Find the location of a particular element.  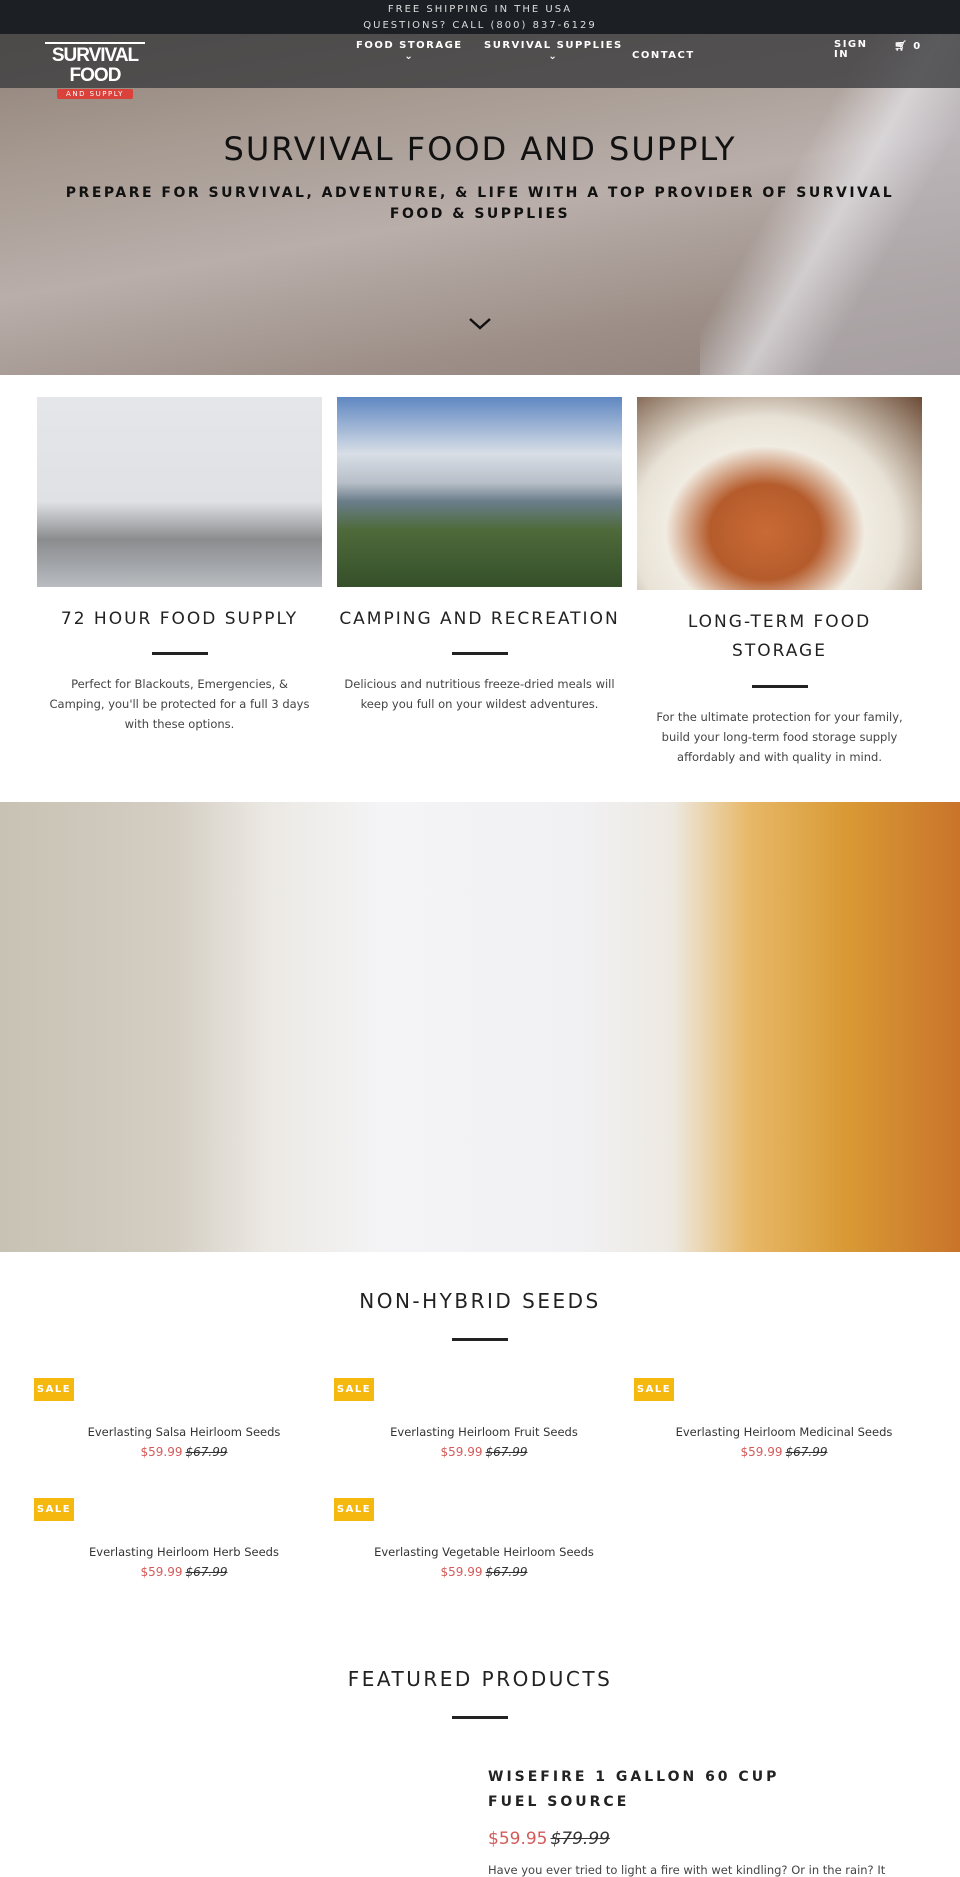

cart-button: 🛒︎ 0 is located at coordinates (908, 46).